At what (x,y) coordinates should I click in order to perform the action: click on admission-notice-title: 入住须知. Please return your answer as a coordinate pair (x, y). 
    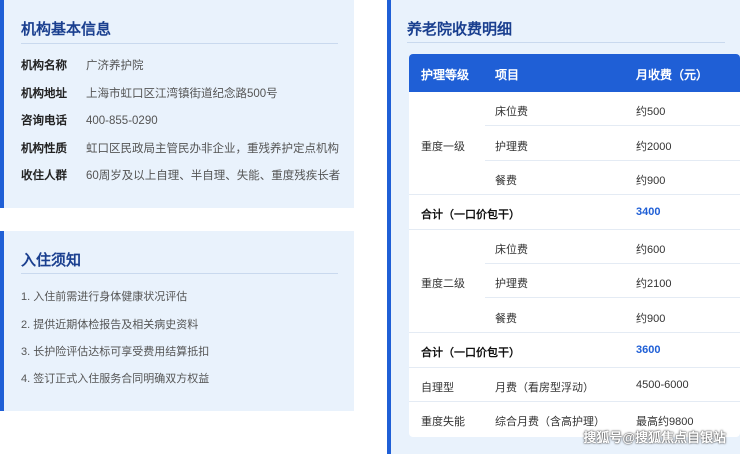
    Looking at the image, I should click on (51, 260).